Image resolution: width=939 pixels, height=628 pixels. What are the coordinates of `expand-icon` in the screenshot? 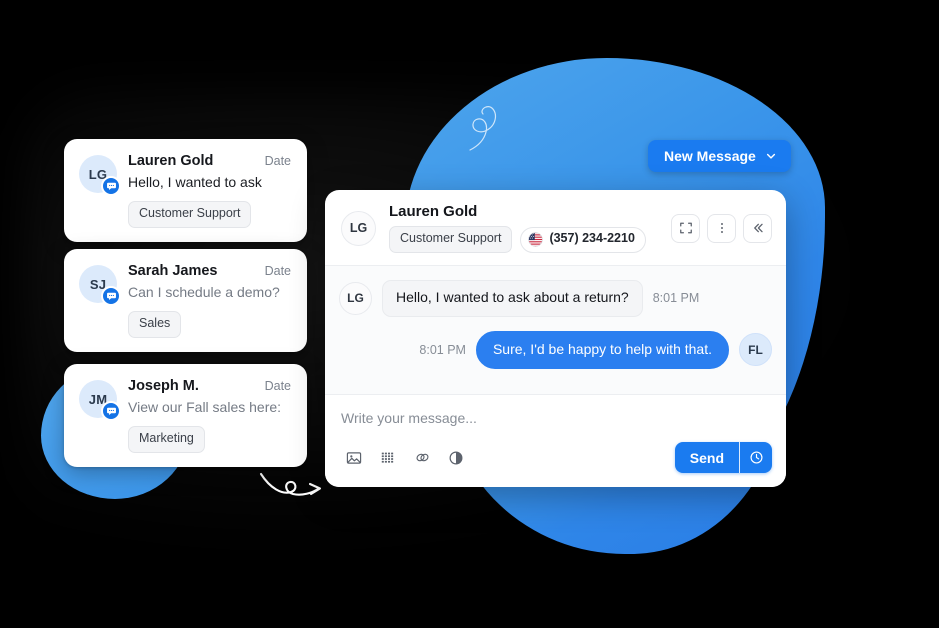 It's located at (685, 228).